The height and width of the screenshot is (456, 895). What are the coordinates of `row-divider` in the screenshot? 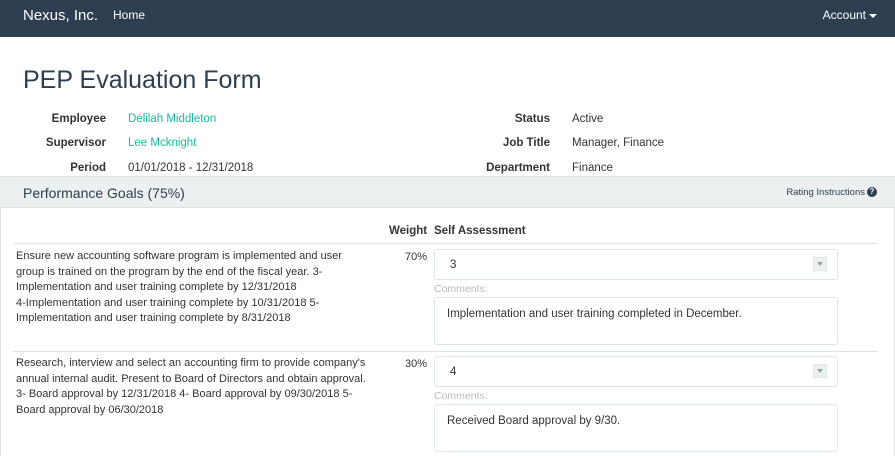 It's located at (445, 351).